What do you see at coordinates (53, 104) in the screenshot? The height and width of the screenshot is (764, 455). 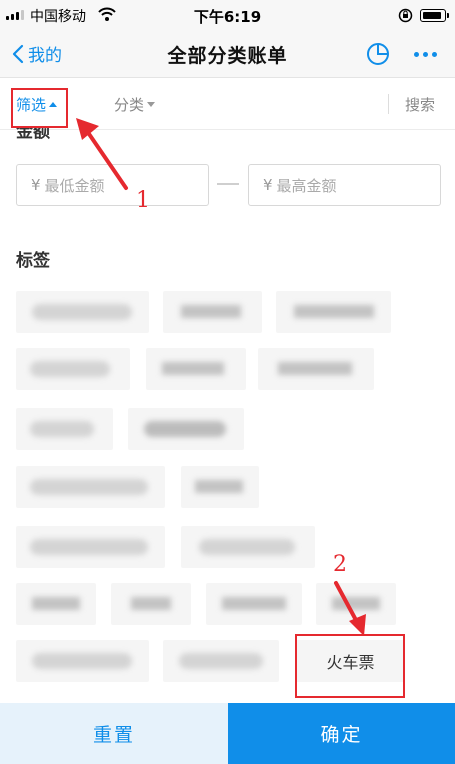 I see `caret-up-icon` at bounding box center [53, 104].